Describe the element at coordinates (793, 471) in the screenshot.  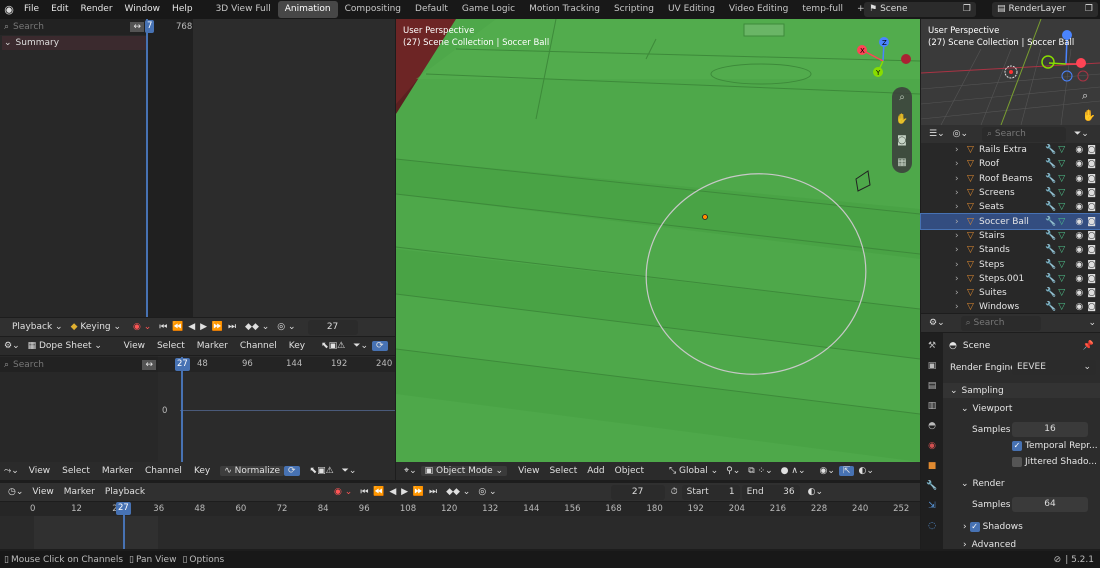
I see `proportional-icon: ● ∧⌄` at that location.